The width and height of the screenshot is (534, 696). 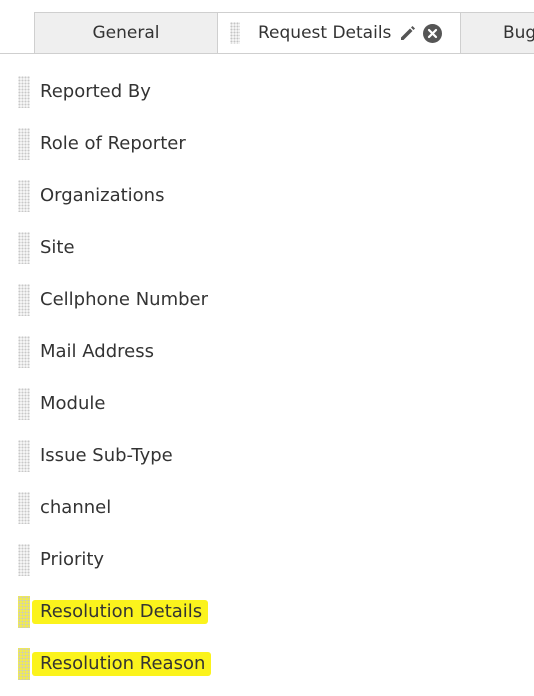 What do you see at coordinates (57, 247) in the screenshot?
I see `field-label: Site` at bounding box center [57, 247].